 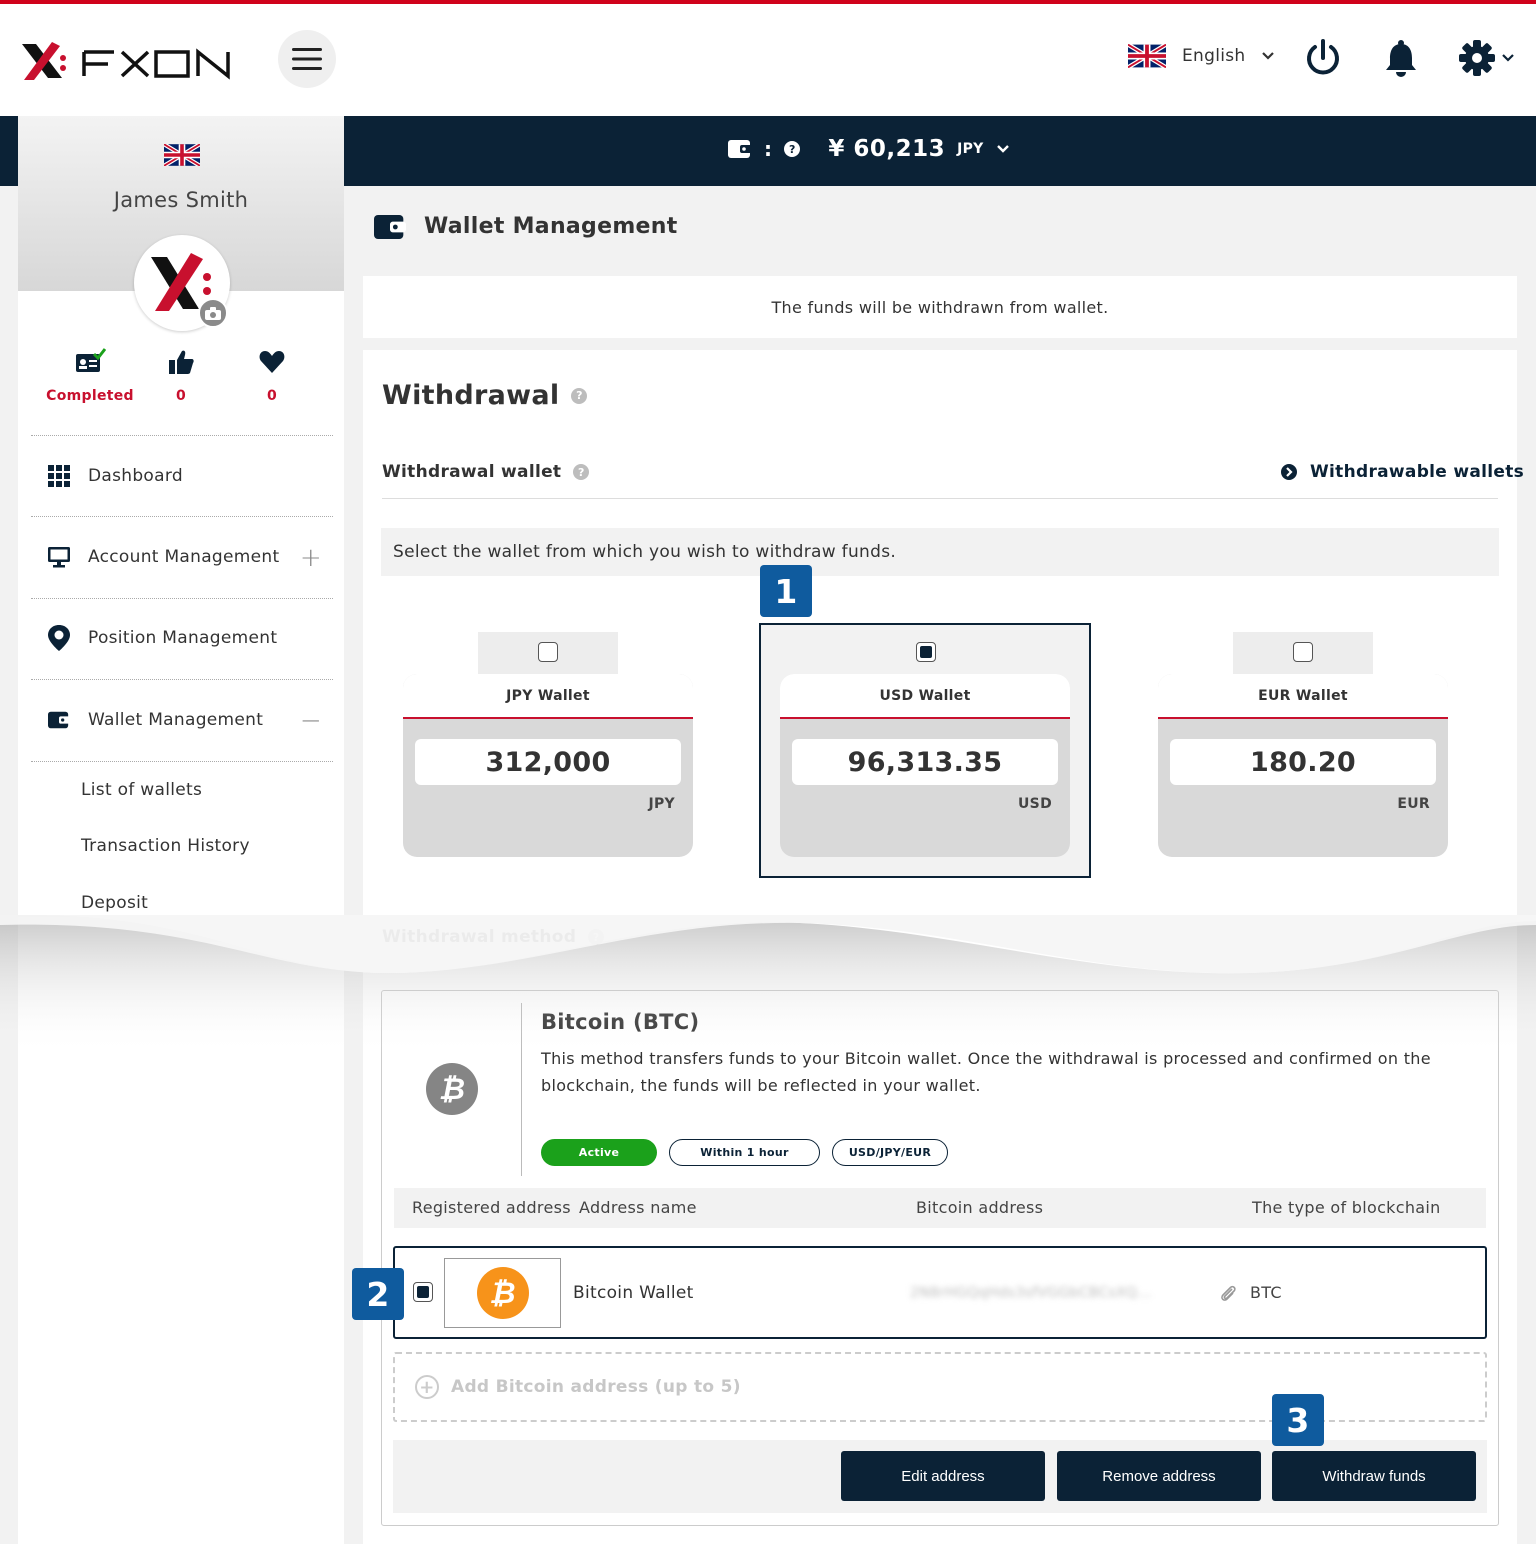 What do you see at coordinates (272, 376) in the screenshot?
I see `favorites-count: 0` at bounding box center [272, 376].